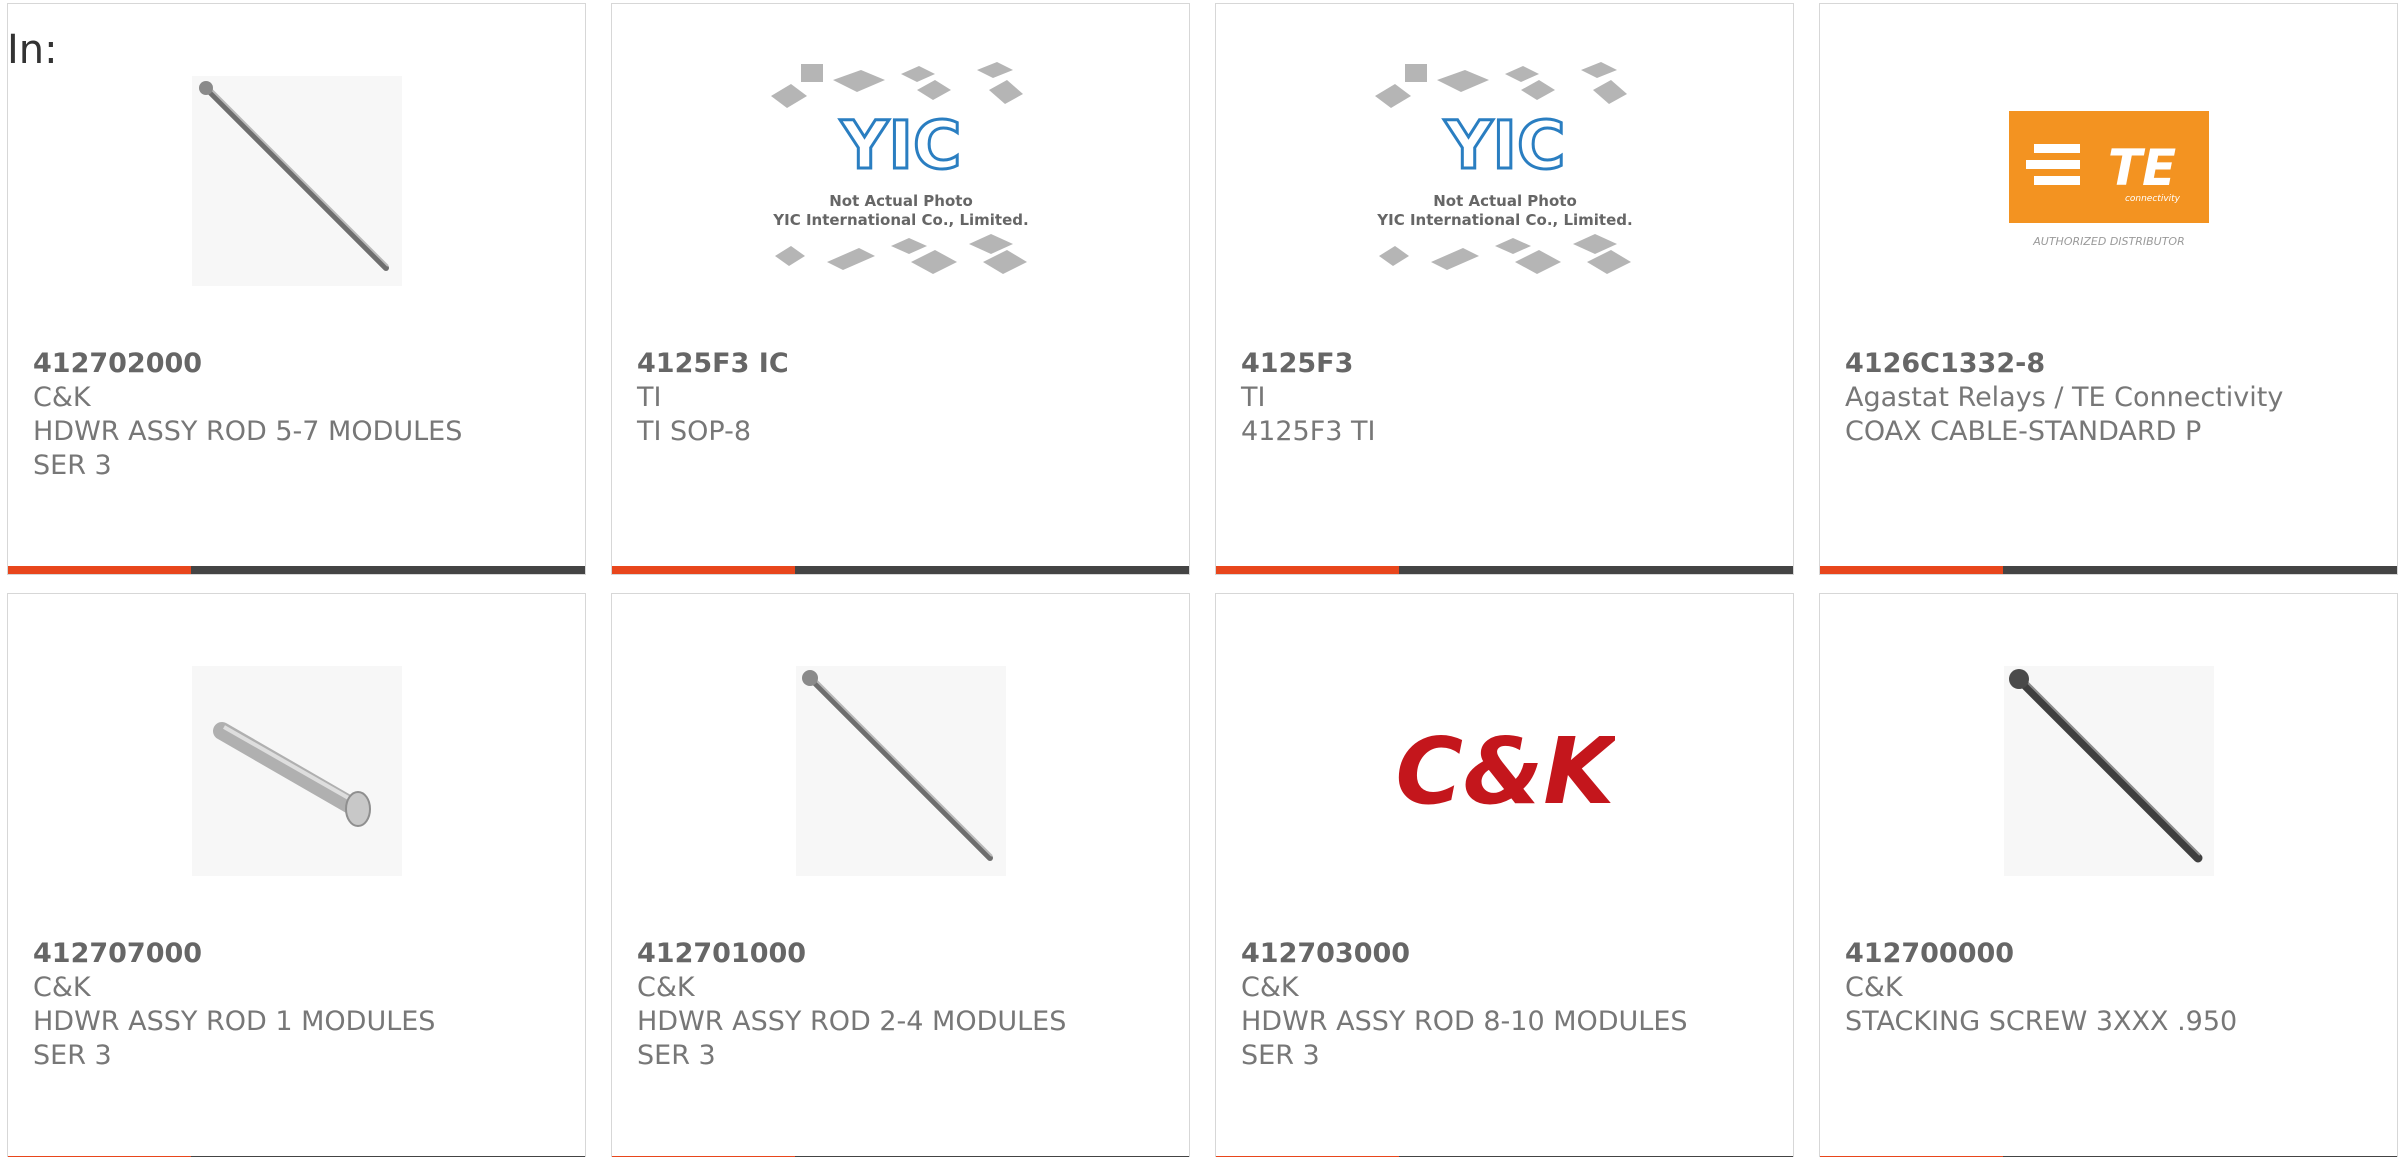 Image resolution: width=2403 pixels, height=1157 pixels. What do you see at coordinates (2041, 1021) in the screenshot?
I see `description: STACKING SCREW 3XXX .950` at bounding box center [2041, 1021].